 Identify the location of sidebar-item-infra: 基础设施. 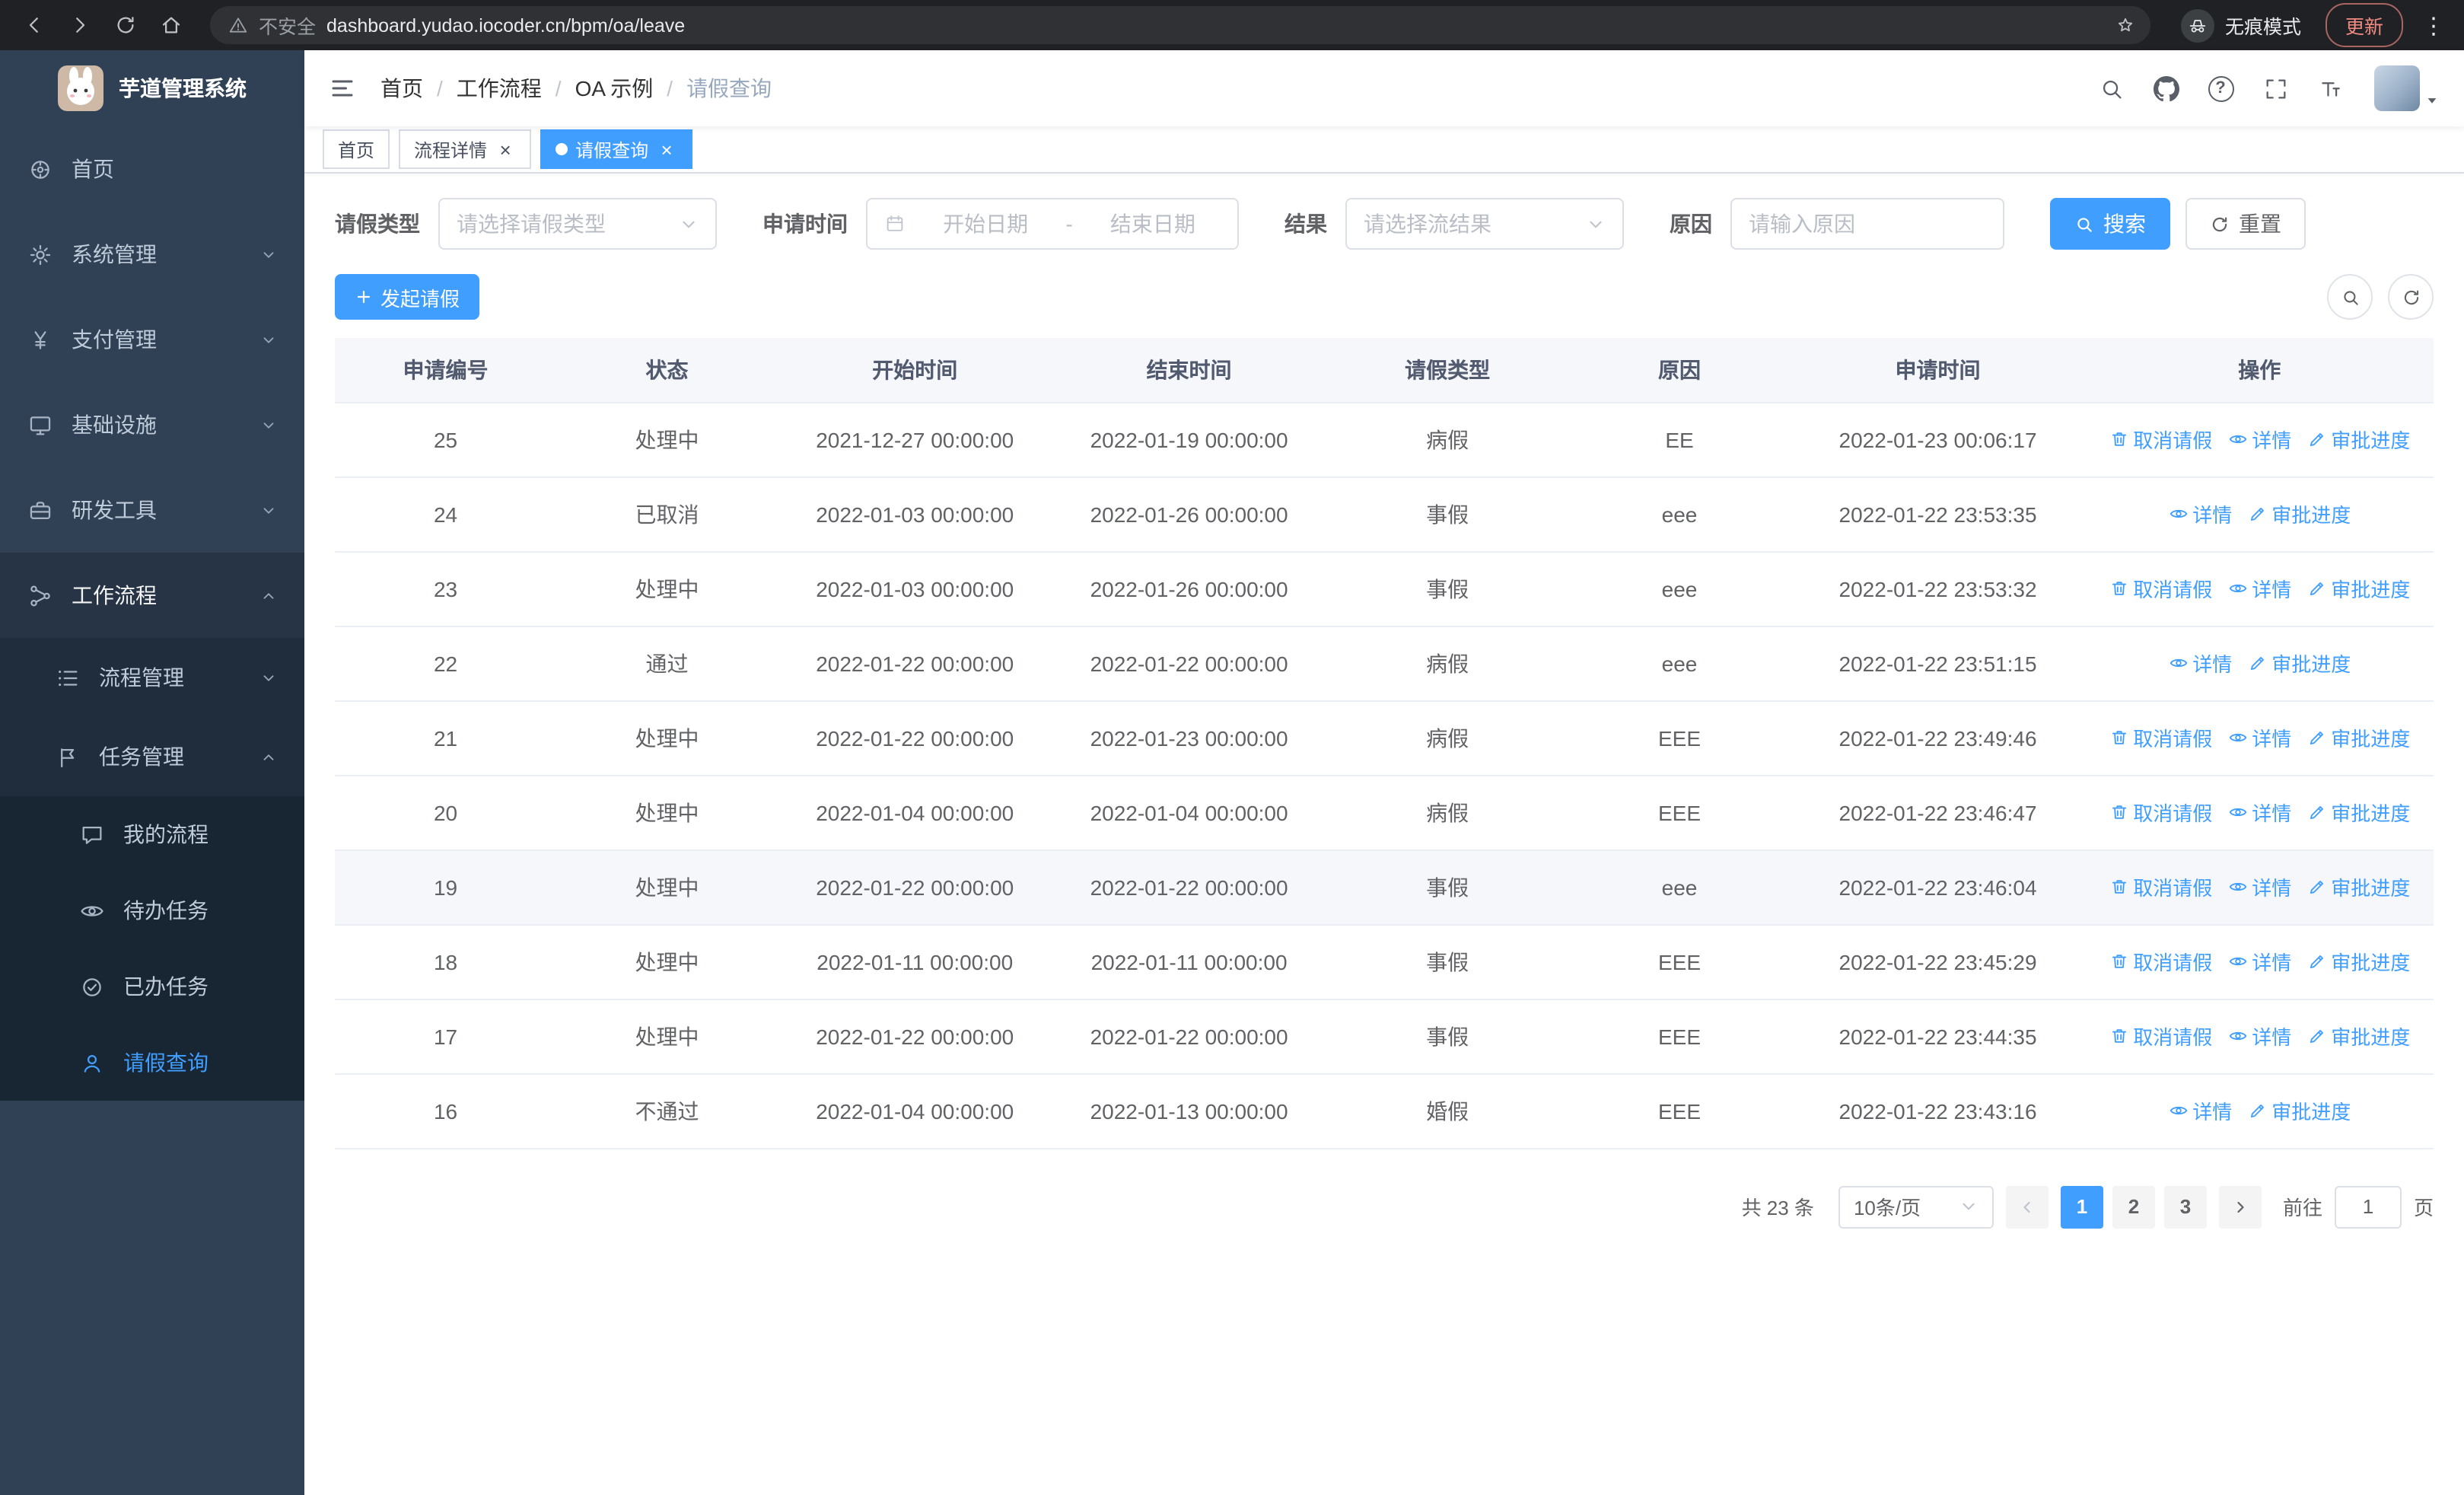
(152, 425).